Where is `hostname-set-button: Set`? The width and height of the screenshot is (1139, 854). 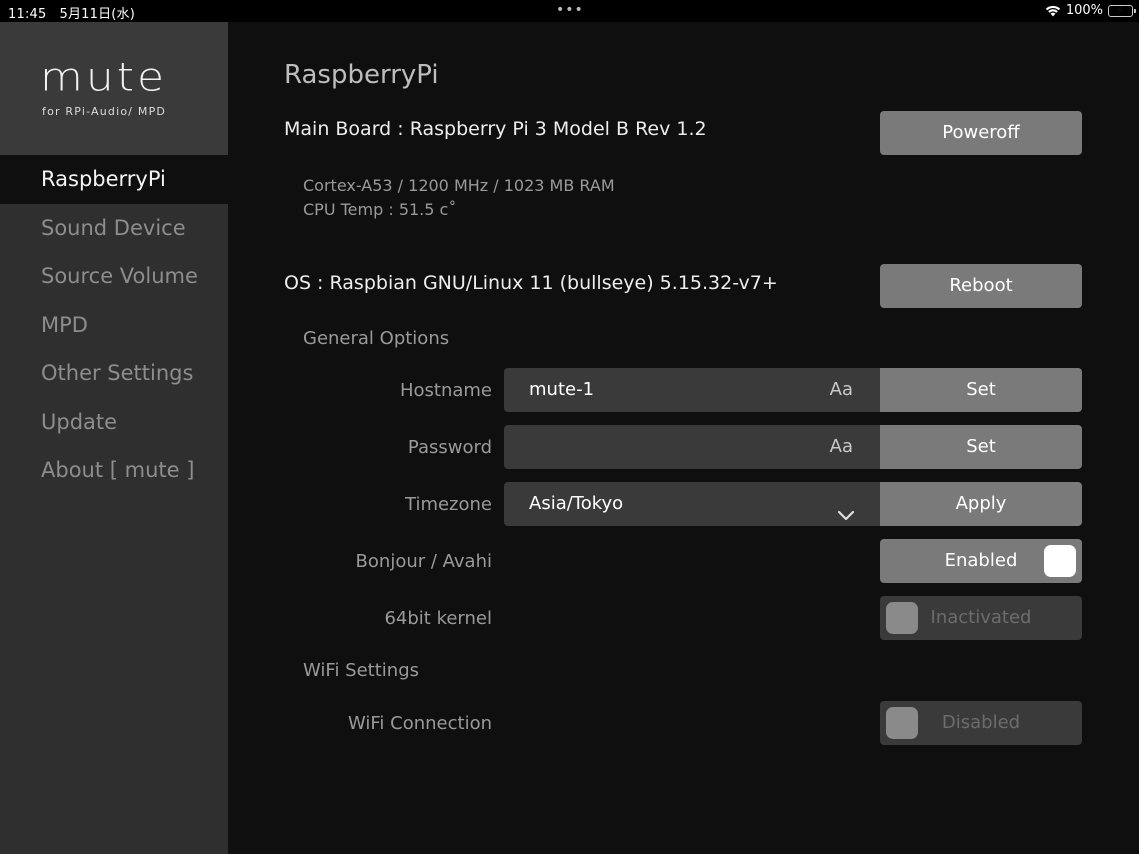 hostname-set-button: Set is located at coordinates (981, 390).